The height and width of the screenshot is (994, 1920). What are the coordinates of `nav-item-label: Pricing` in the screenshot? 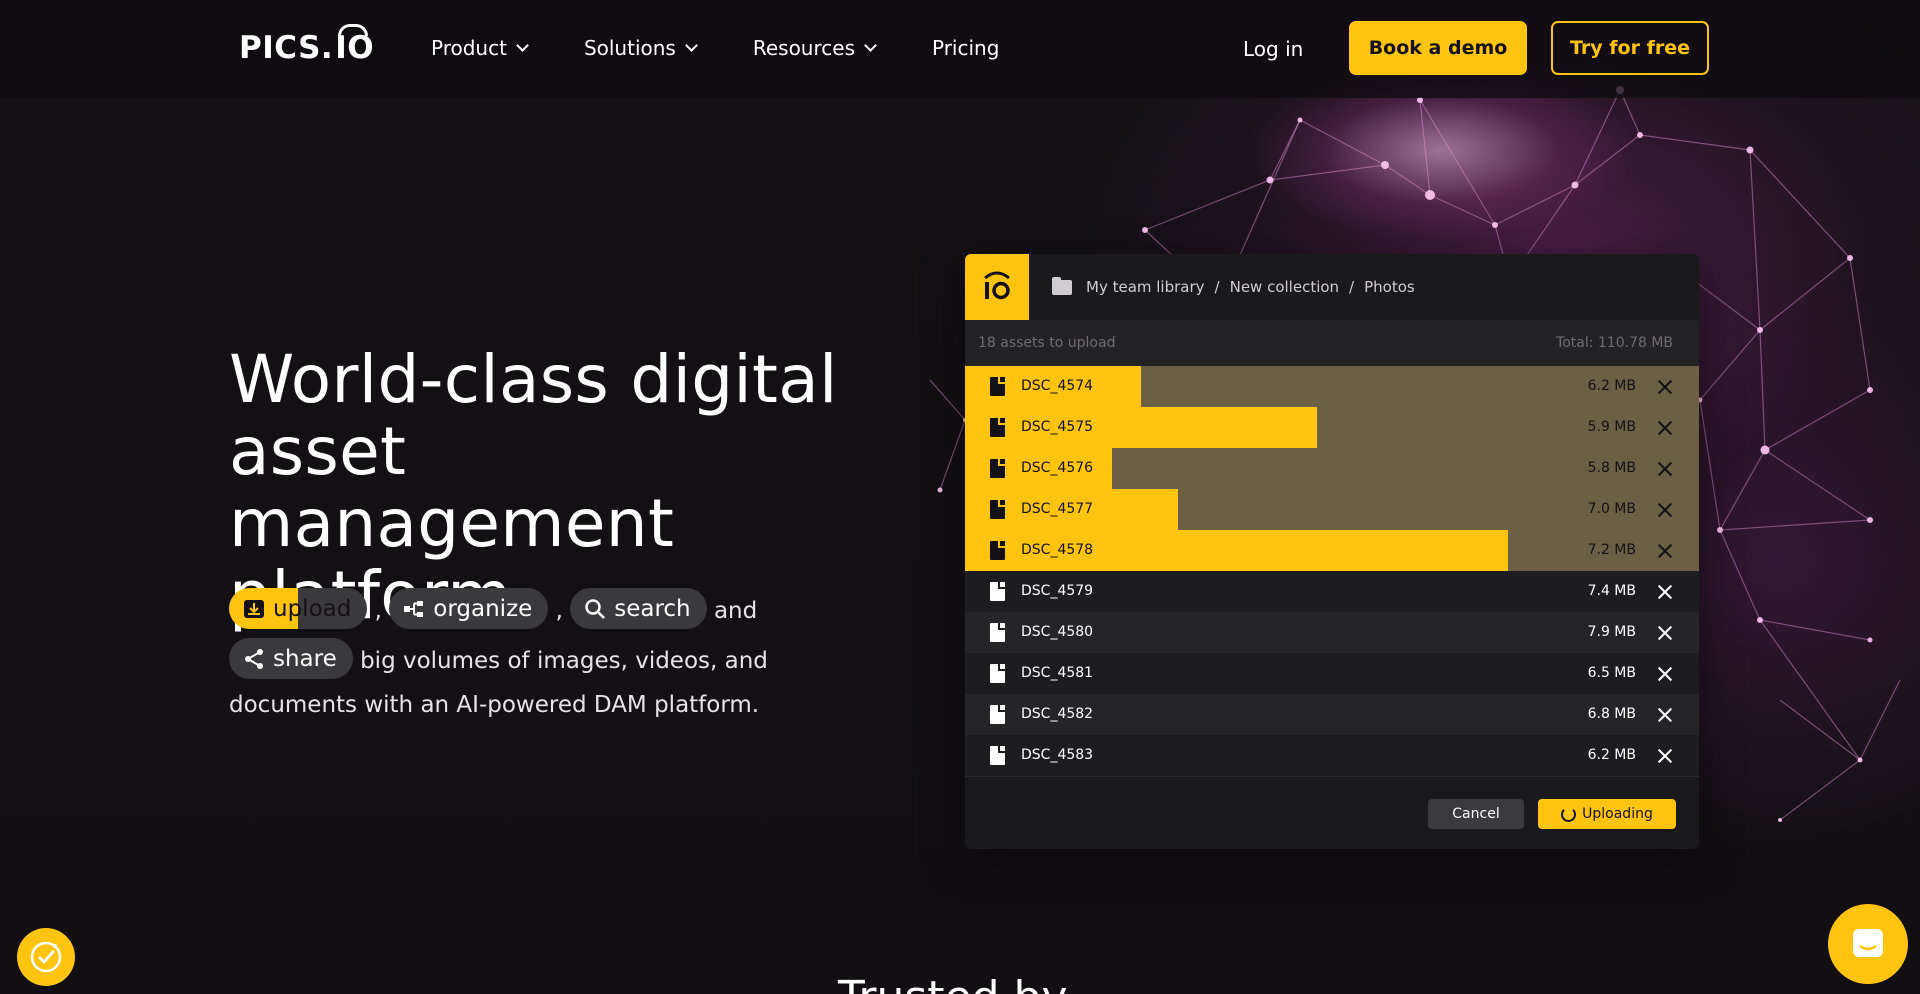 It's located at (965, 48).